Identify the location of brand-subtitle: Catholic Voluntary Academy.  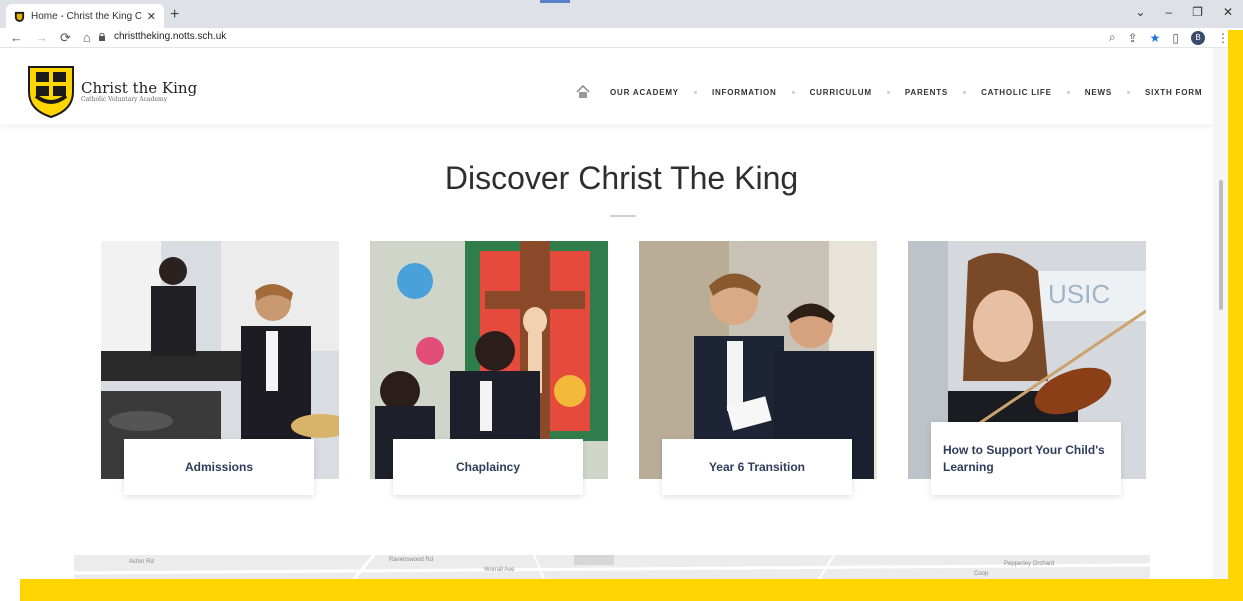
(124, 99).